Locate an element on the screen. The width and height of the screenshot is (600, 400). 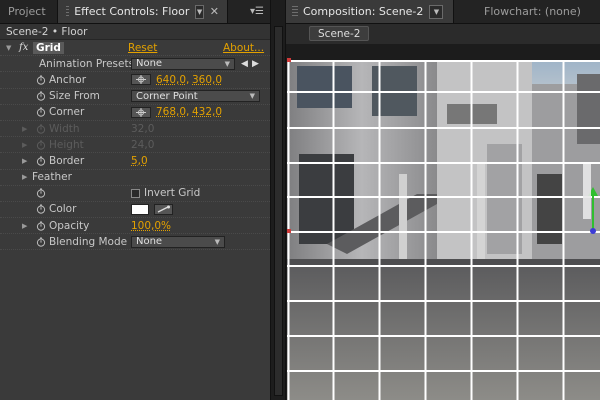
invert-grid-checkbox is located at coordinates (135, 193).